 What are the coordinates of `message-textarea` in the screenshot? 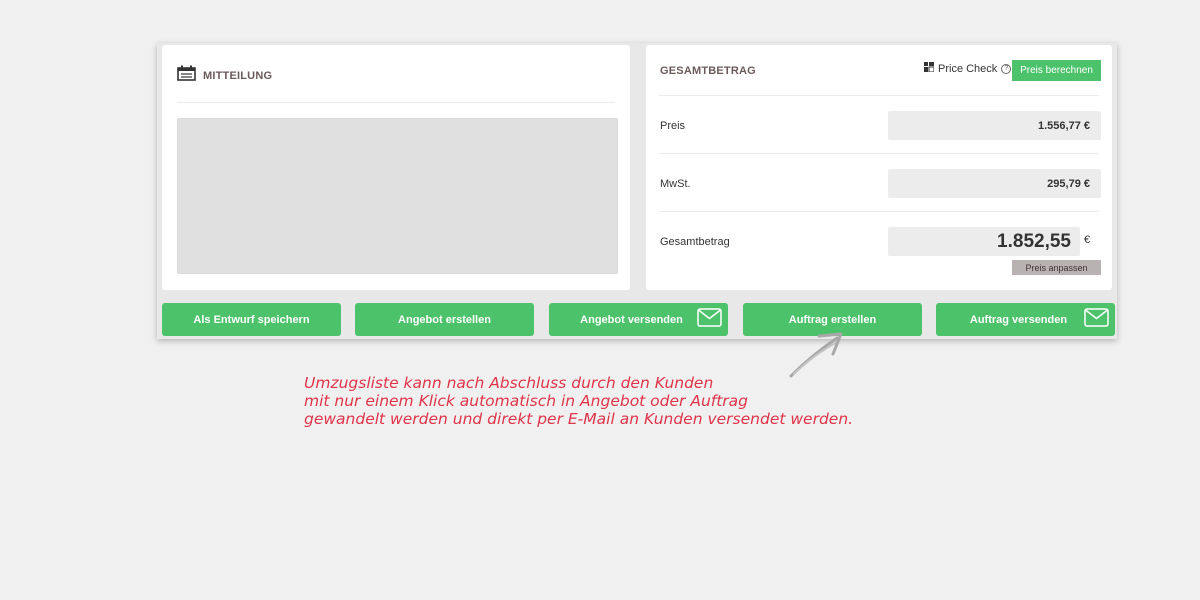 It's located at (397, 196).